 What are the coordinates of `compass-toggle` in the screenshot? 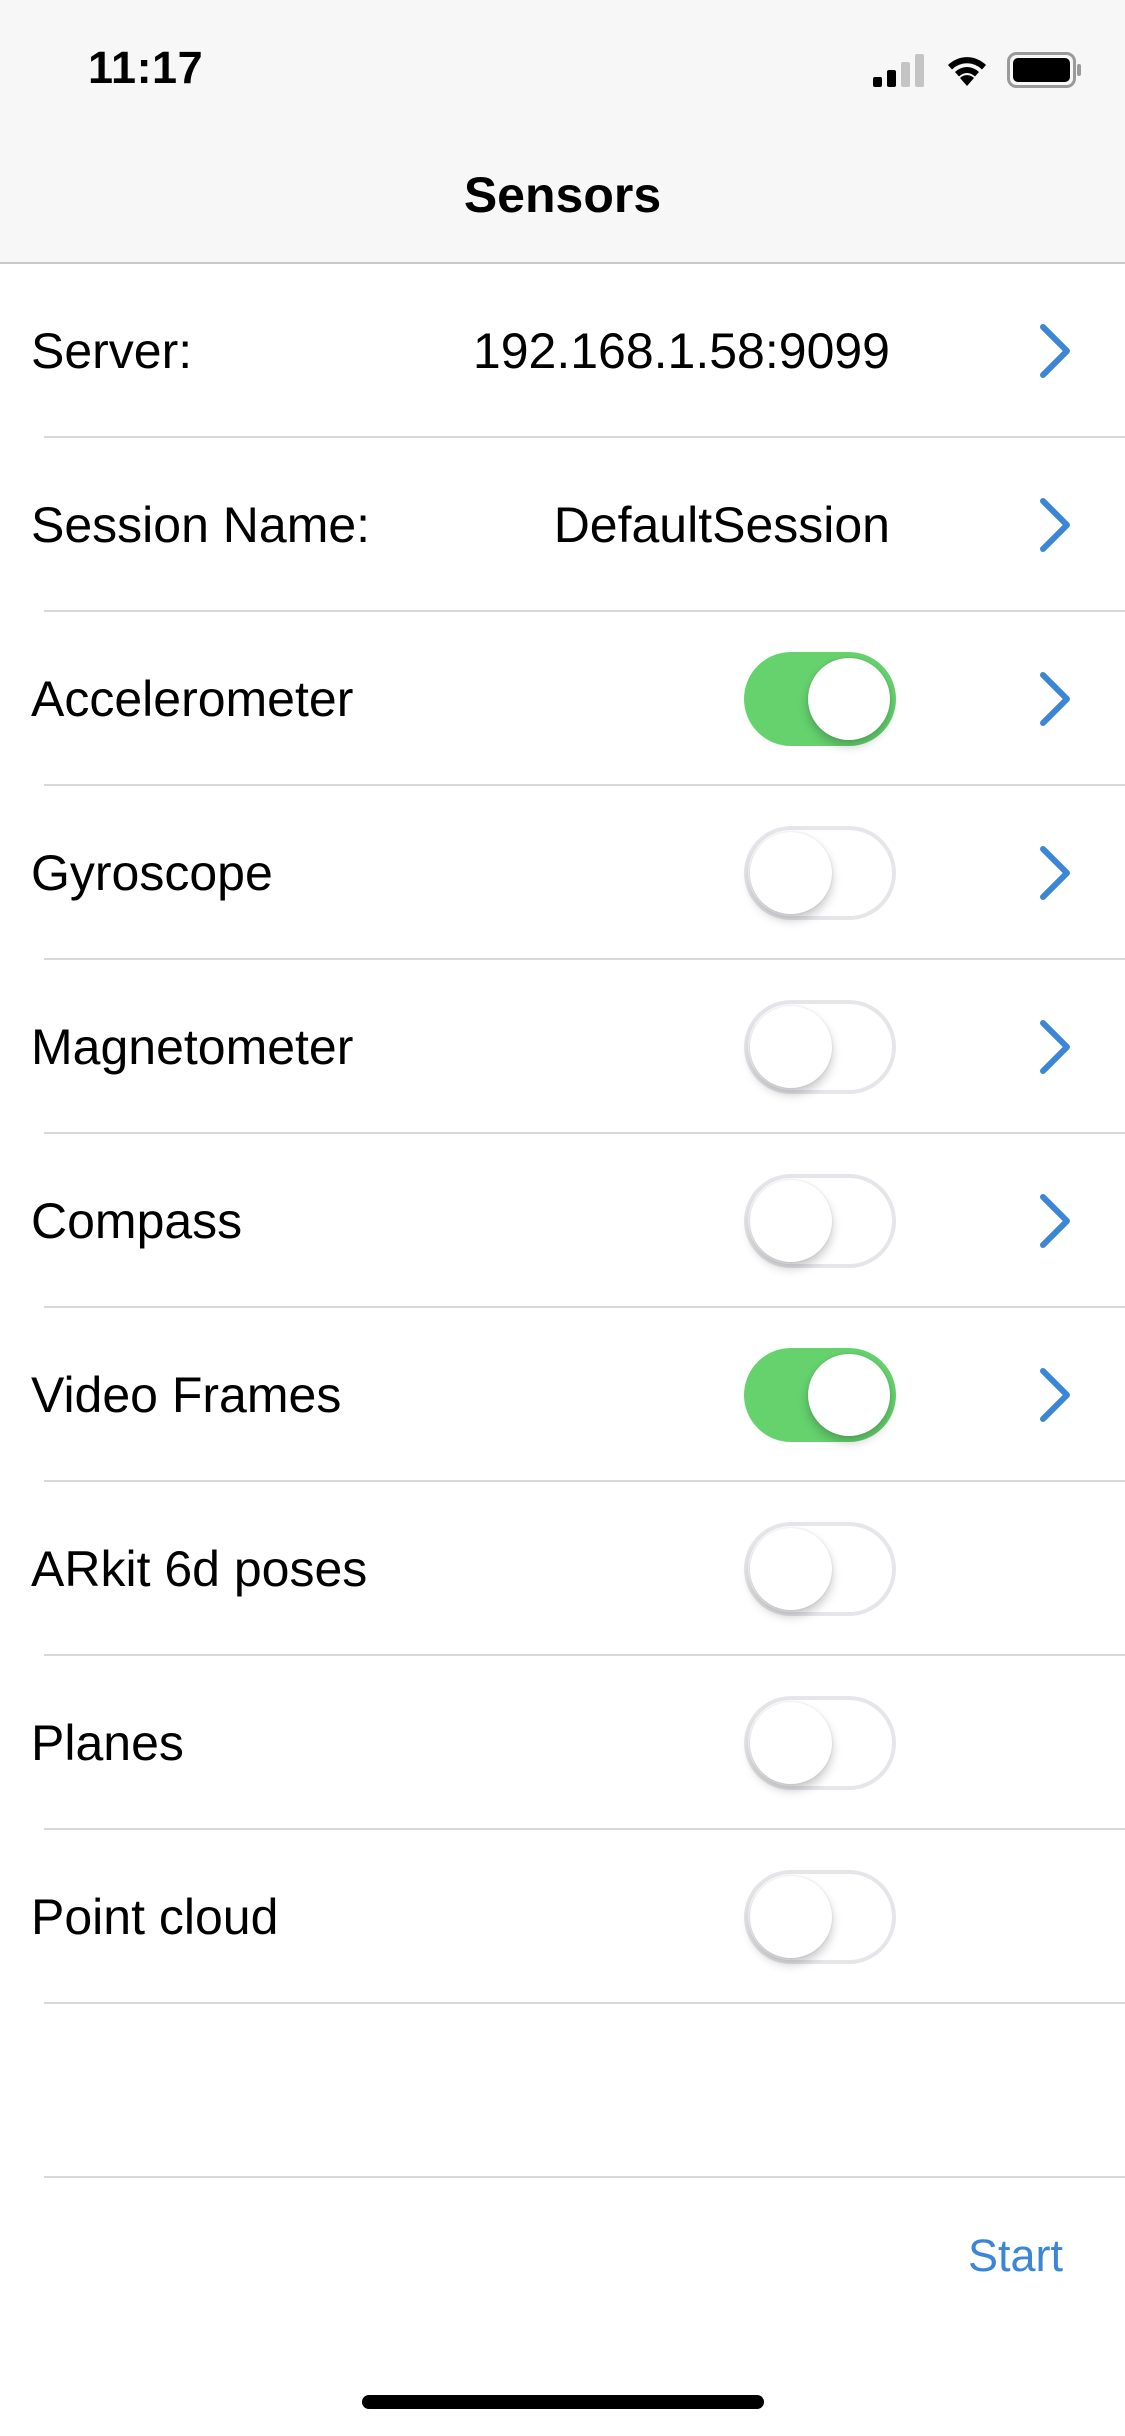 It's located at (820, 1221).